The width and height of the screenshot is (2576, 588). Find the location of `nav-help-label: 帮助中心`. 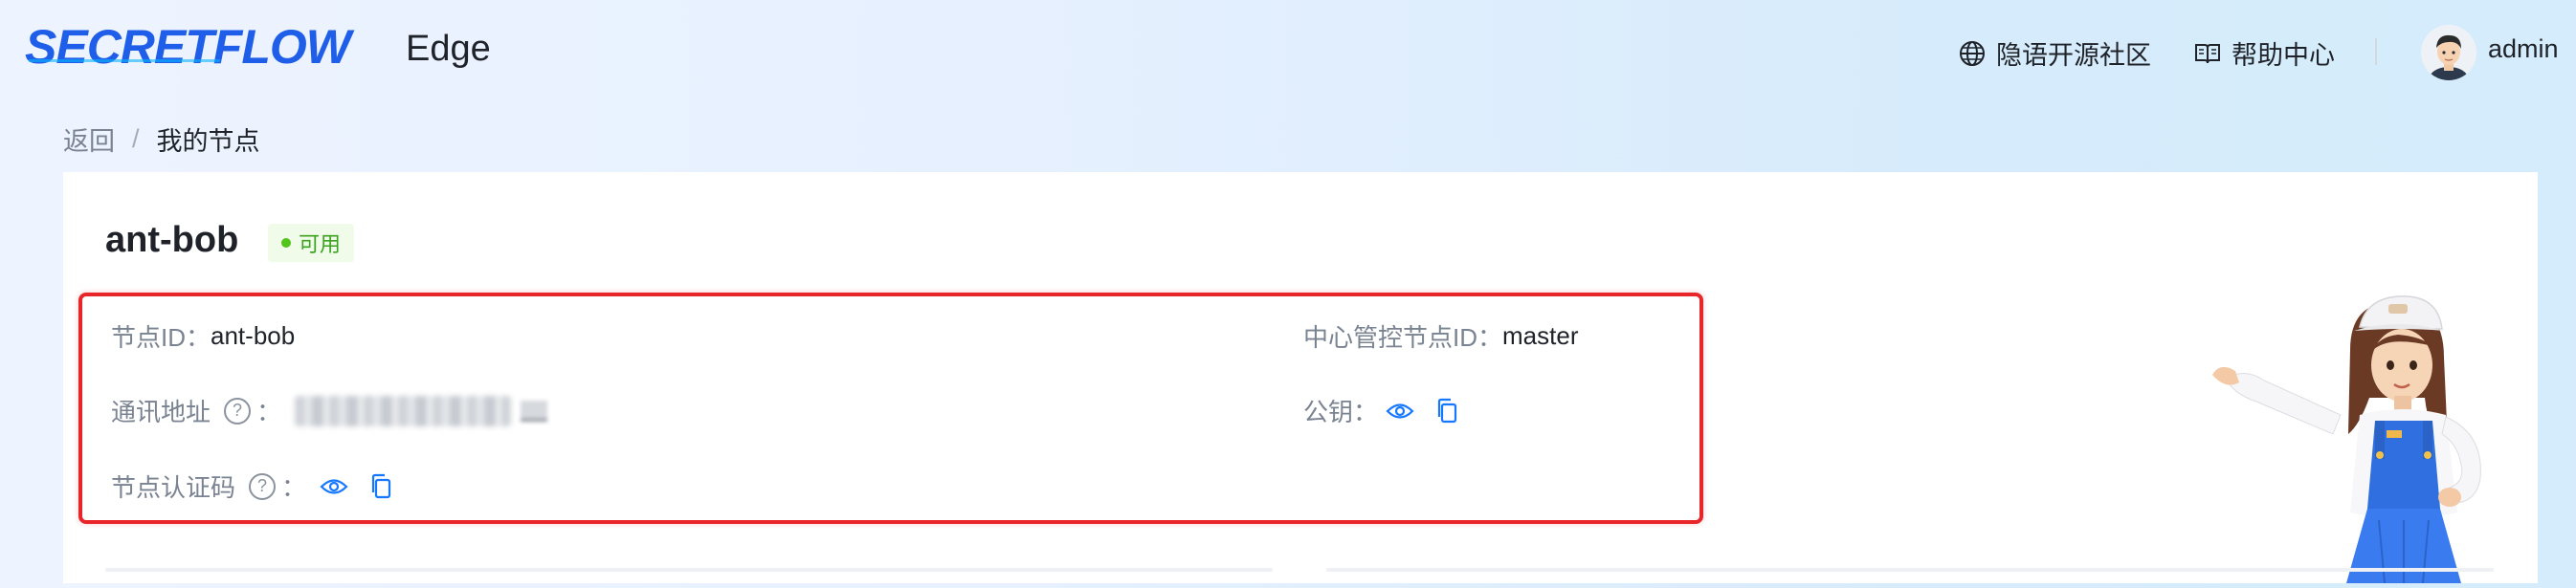

nav-help-label: 帮助中心 is located at coordinates (2283, 55).